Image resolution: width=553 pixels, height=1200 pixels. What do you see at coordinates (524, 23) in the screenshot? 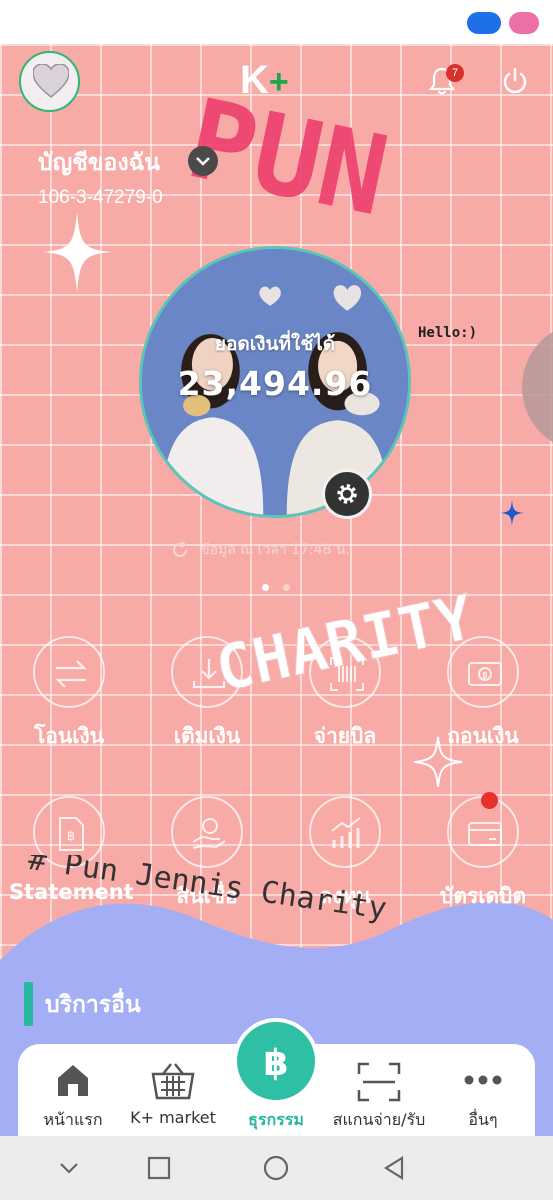
I see `status-pill-pink` at bounding box center [524, 23].